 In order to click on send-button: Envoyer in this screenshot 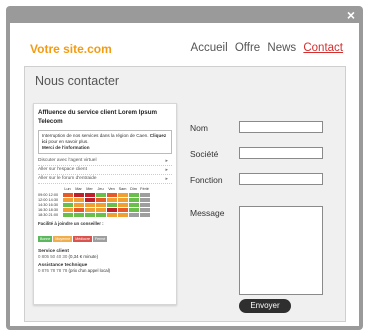, I will do `click(265, 306)`.